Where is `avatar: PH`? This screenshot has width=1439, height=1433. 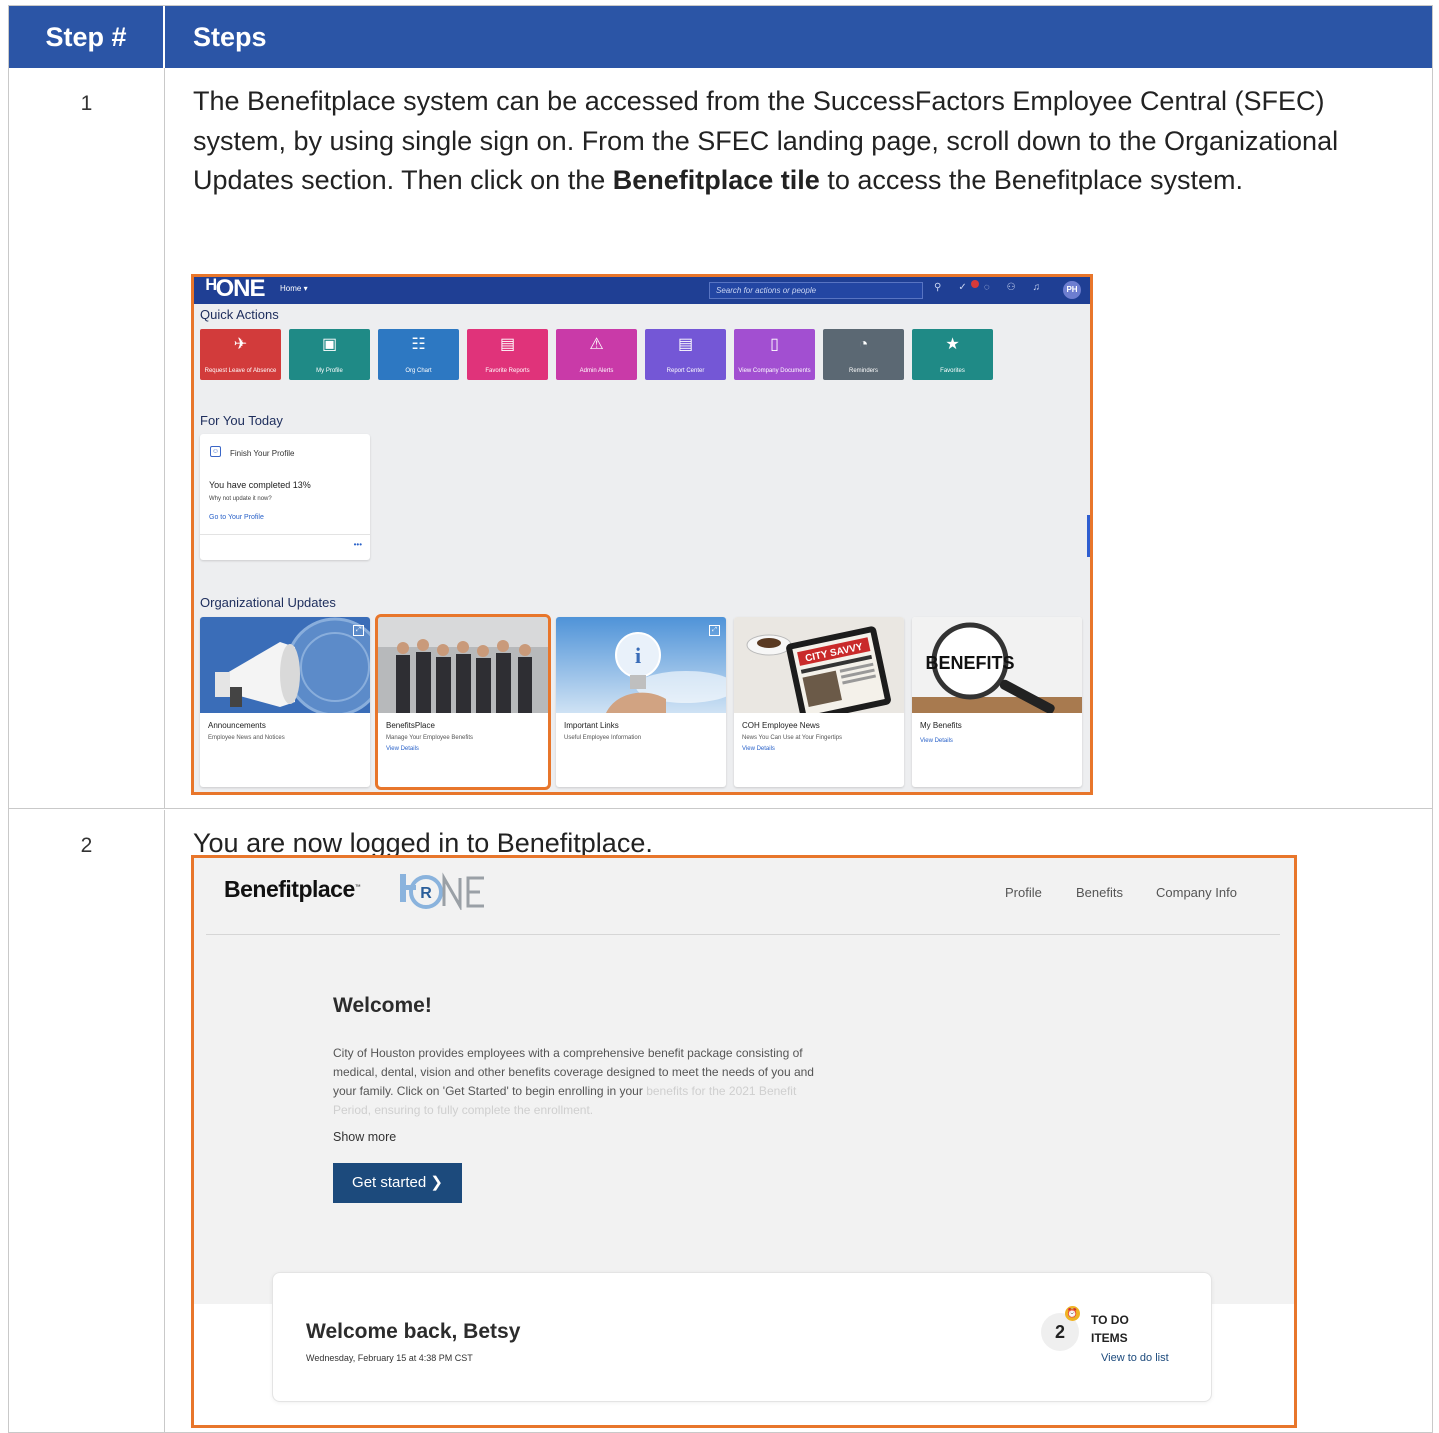 avatar: PH is located at coordinates (1072, 290).